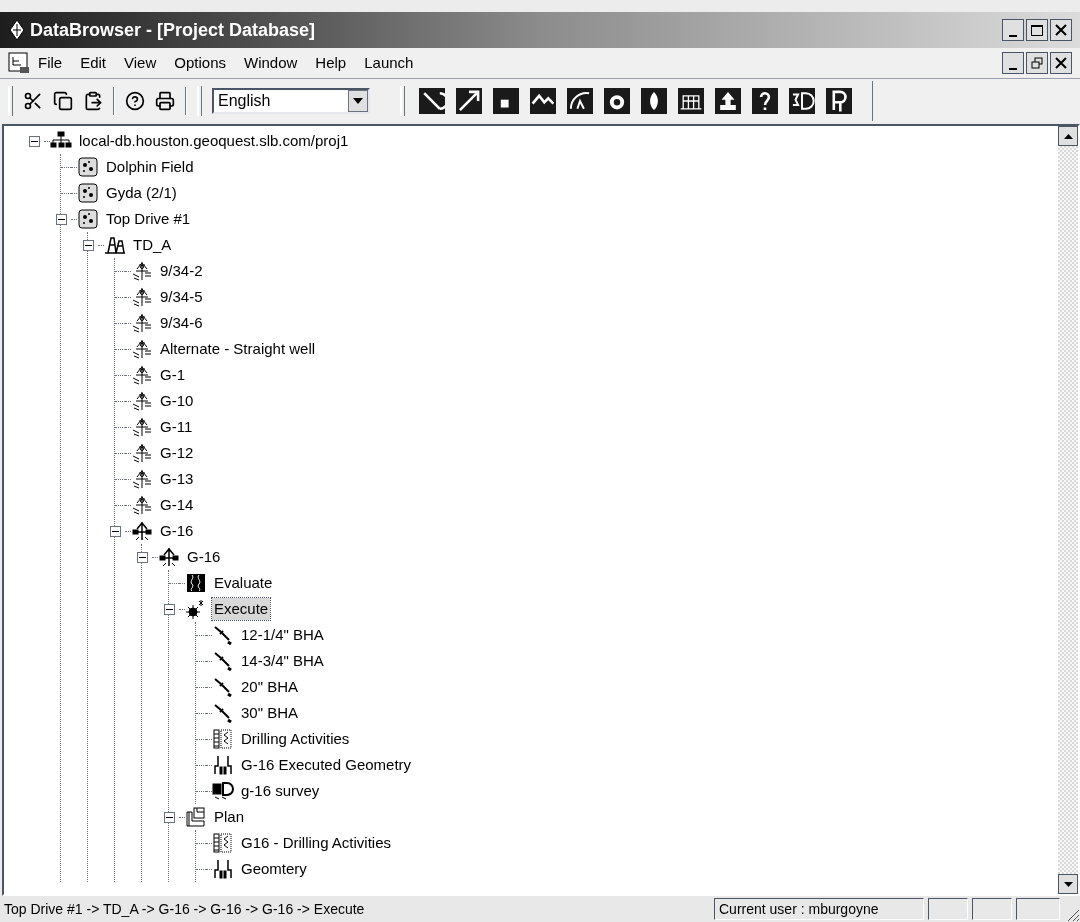  I want to click on plan-icon, so click(196, 817).